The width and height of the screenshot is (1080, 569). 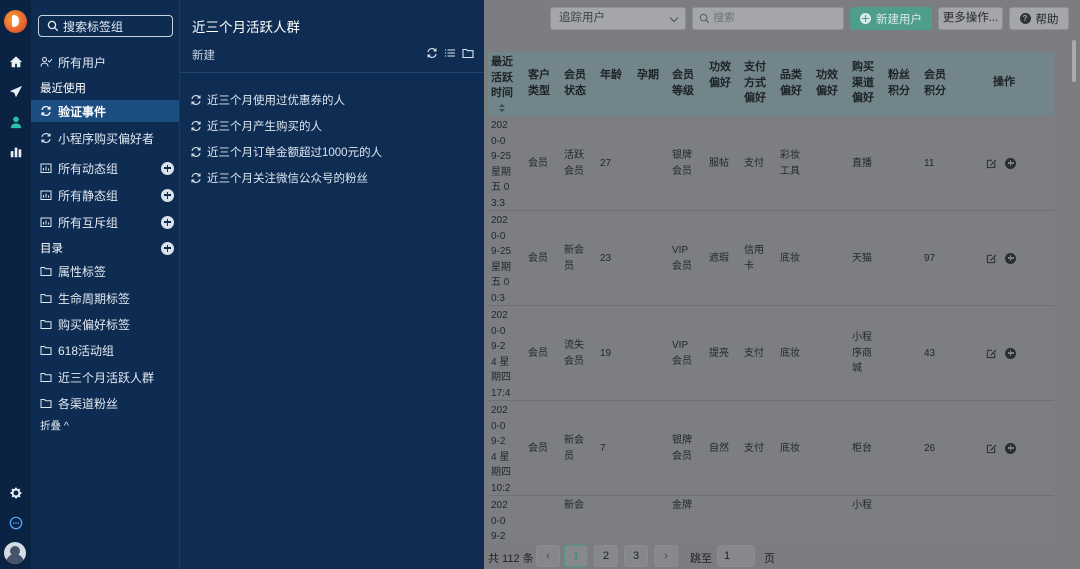 What do you see at coordinates (93, 26) in the screenshot?
I see `tag-search-placeholder: 搜索标签组` at bounding box center [93, 26].